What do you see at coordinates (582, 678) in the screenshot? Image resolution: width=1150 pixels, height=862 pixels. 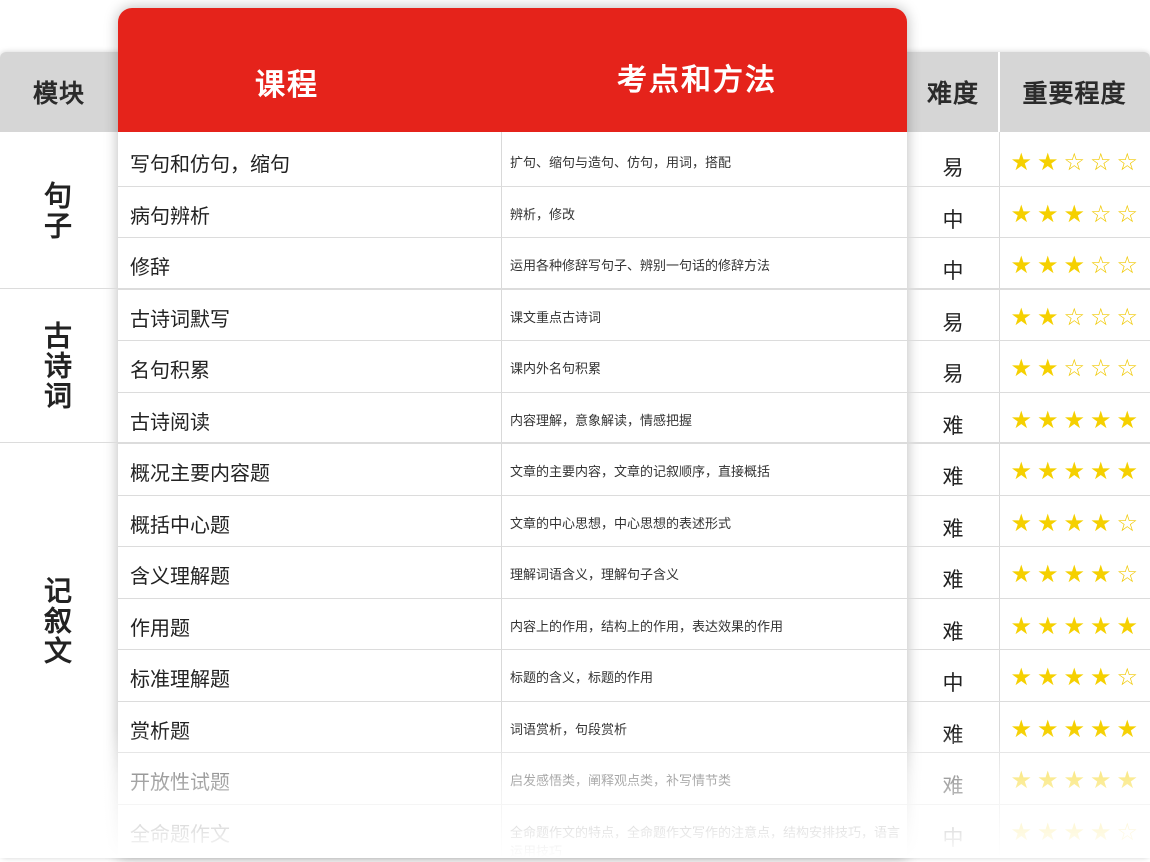 I see `method-cell: 标题的含义，标题的作用` at bounding box center [582, 678].